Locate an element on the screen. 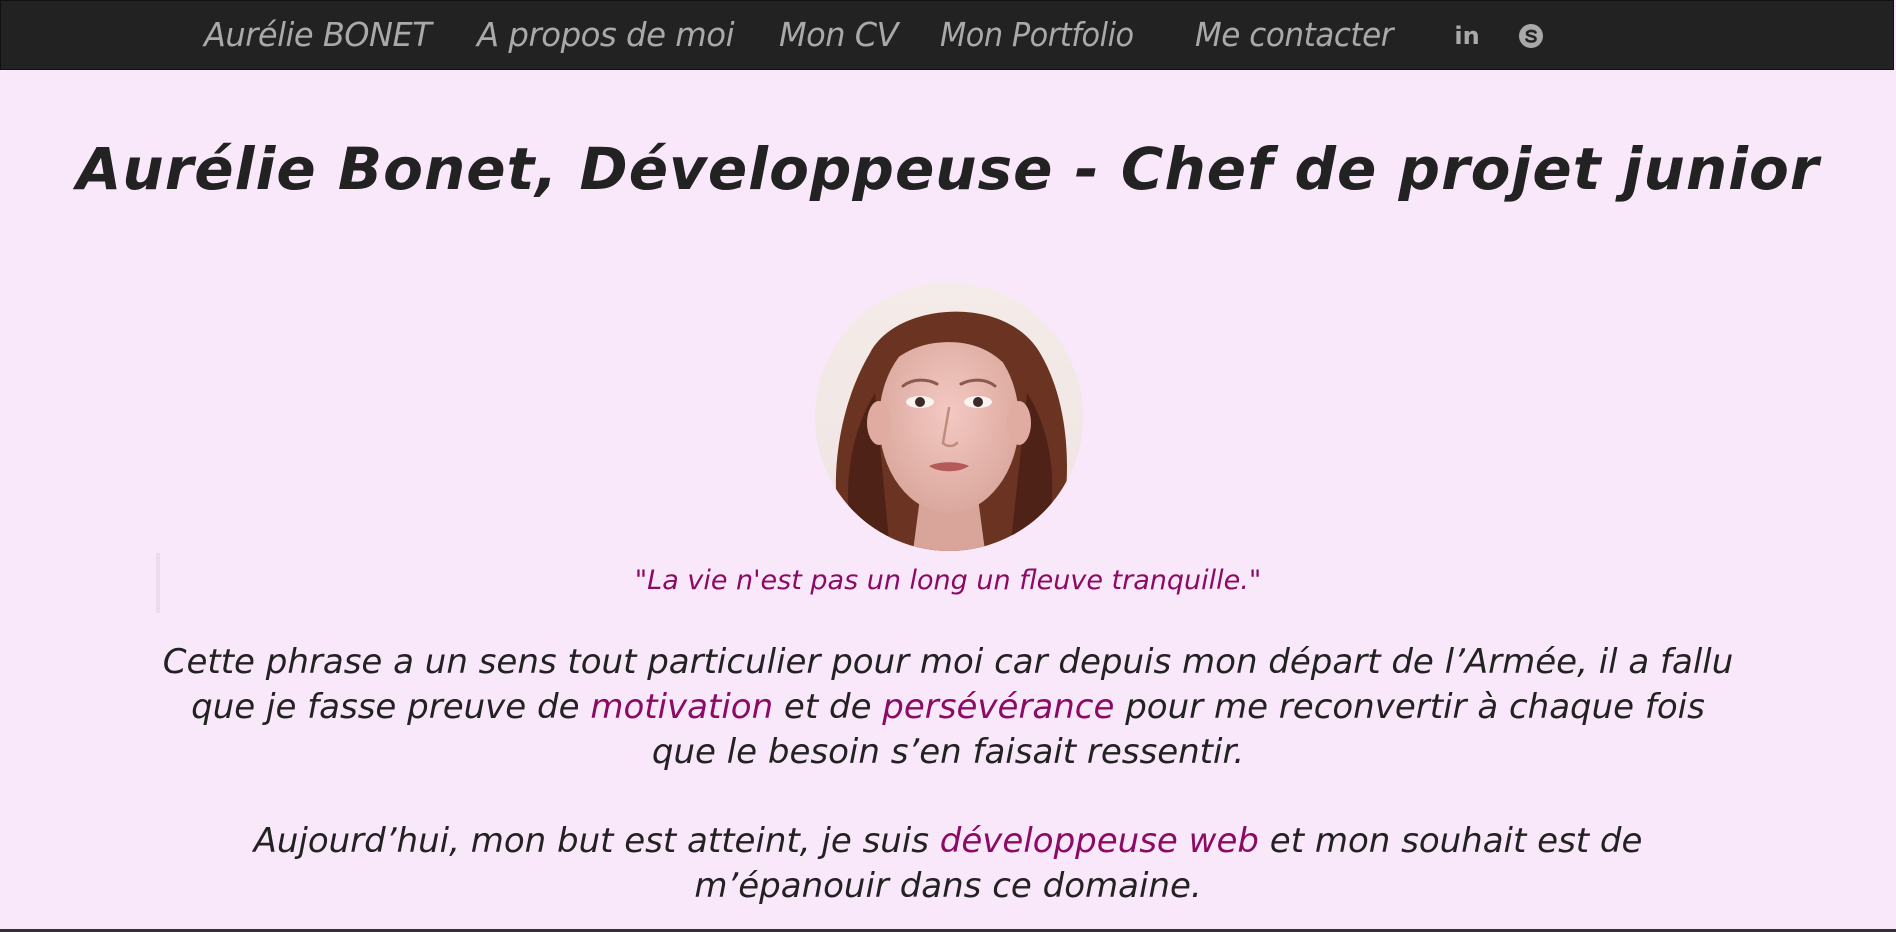 This screenshot has height=932, width=1896. paragraph-1-text-2: et de is located at coordinates (828, 707).